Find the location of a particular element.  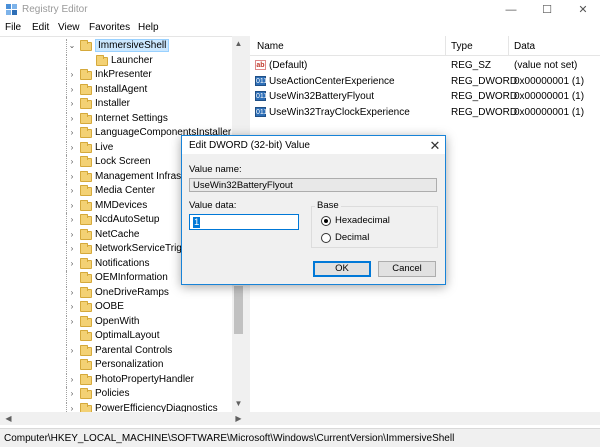

column-header-name: Name is located at coordinates (270, 46).